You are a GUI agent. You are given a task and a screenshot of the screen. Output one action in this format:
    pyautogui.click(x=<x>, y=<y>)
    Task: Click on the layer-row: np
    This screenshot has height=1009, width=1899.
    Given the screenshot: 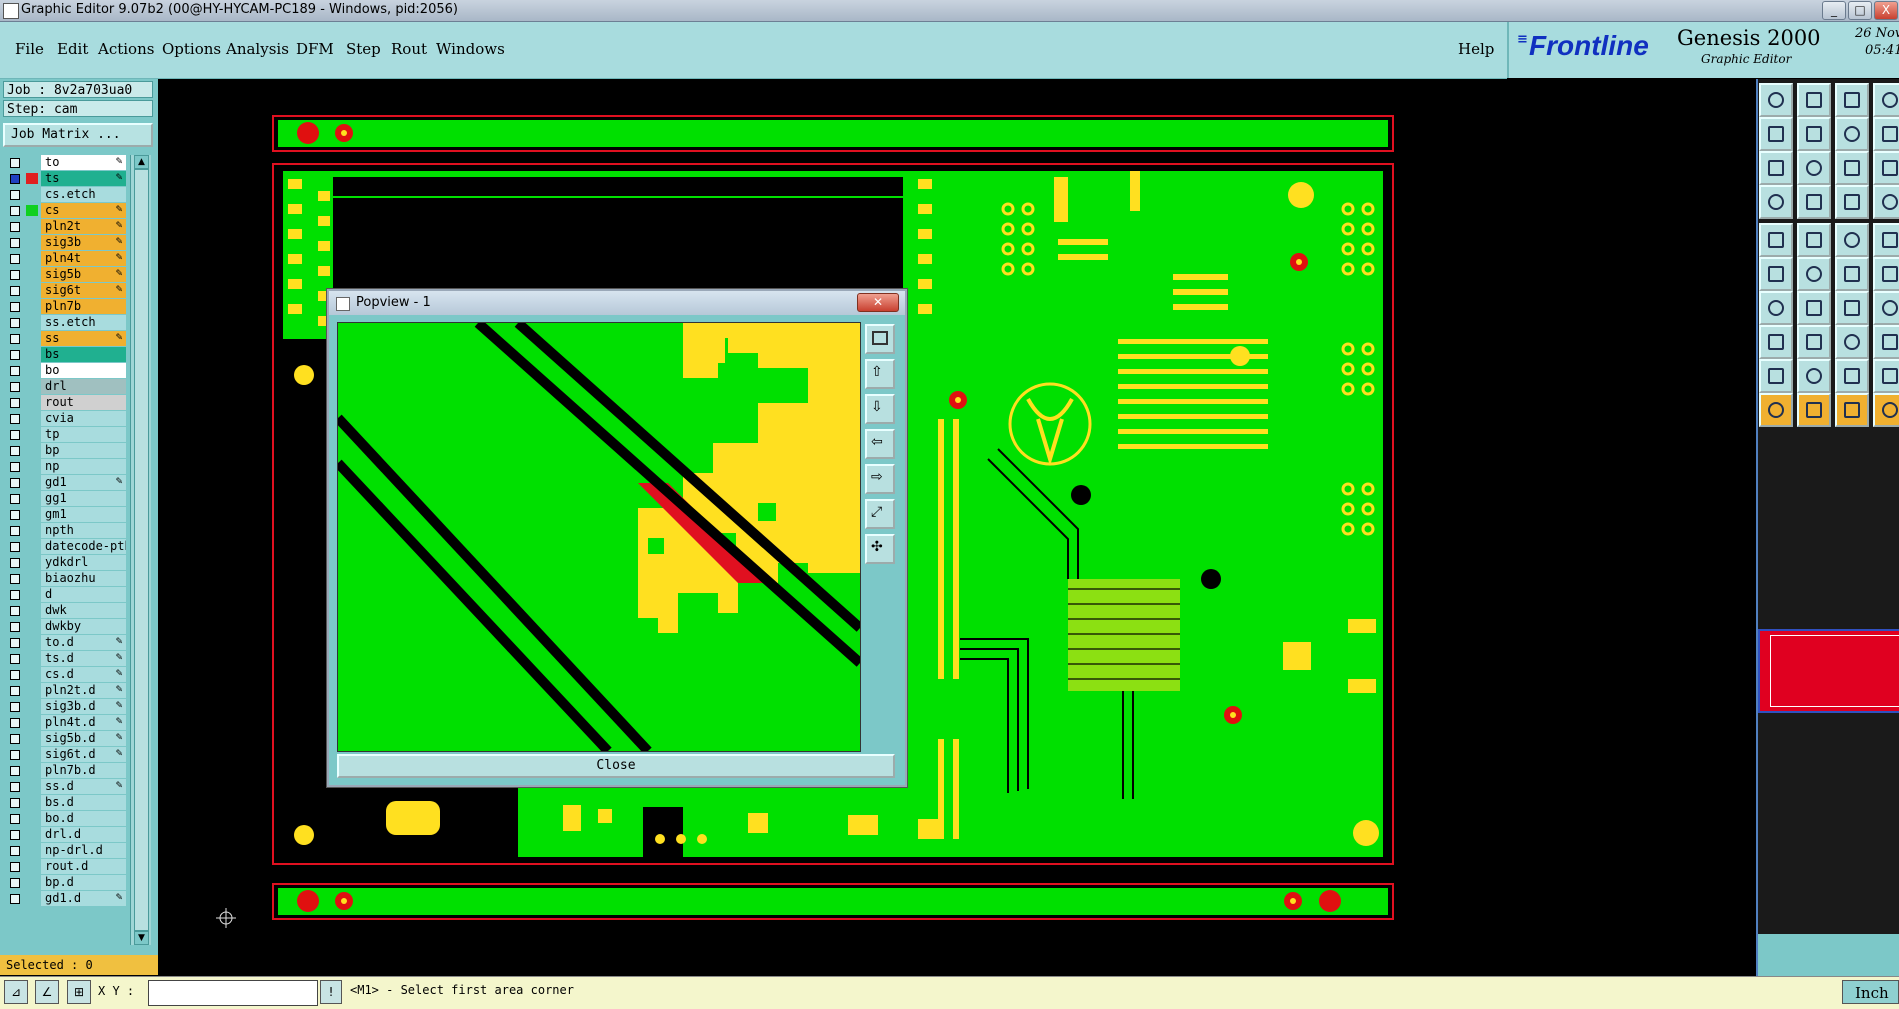 What is the action you would take?
    pyautogui.click(x=65, y=466)
    